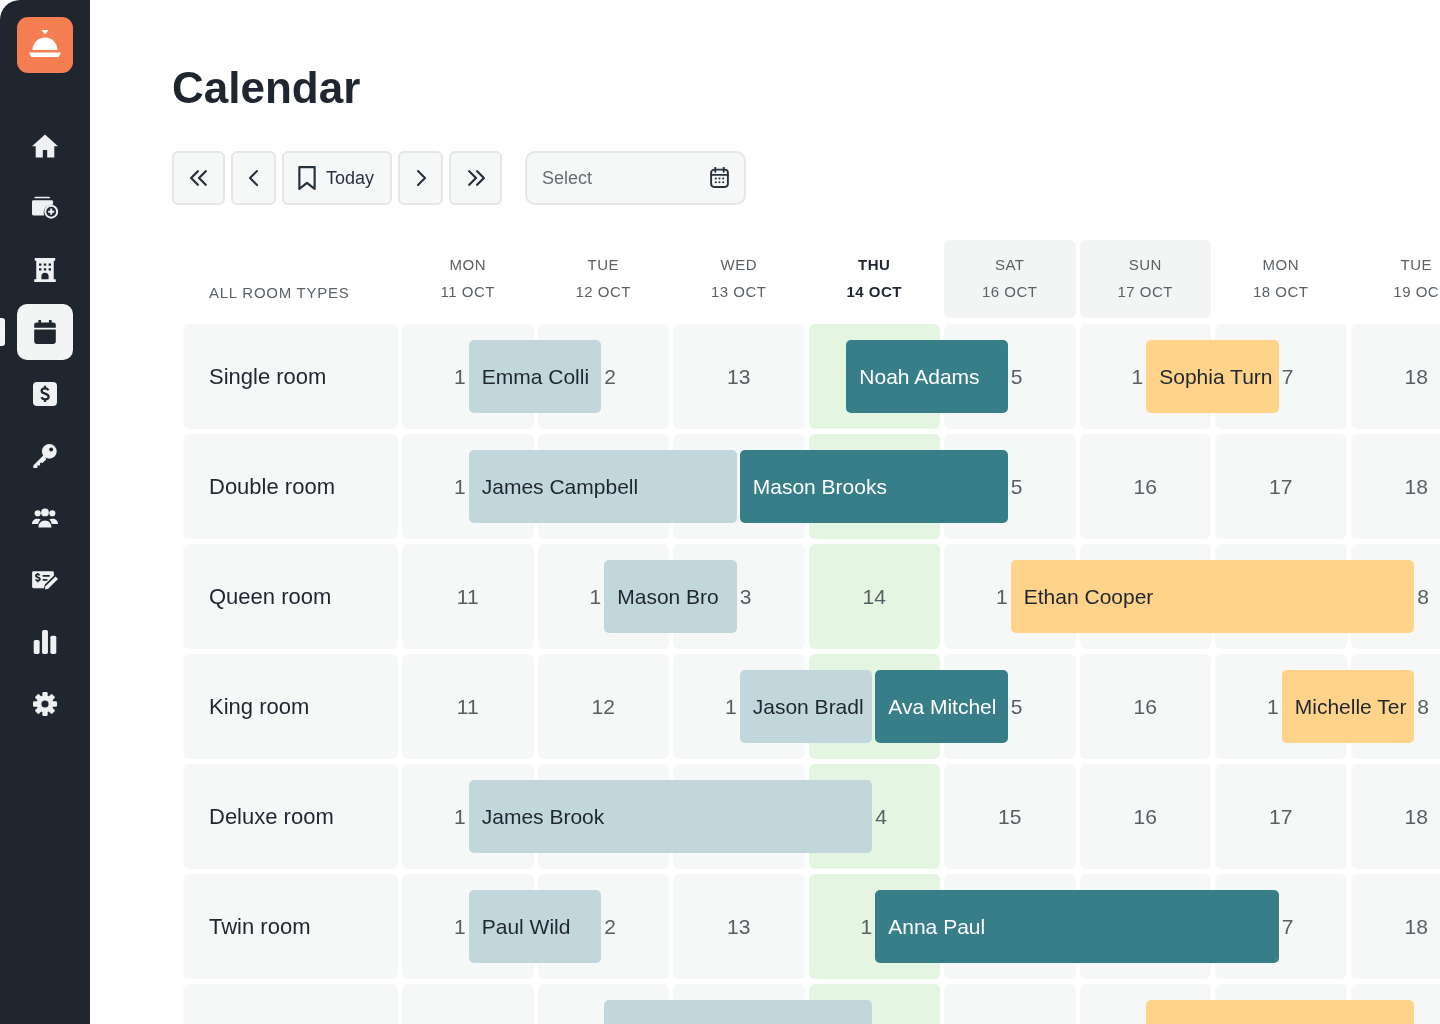  Describe the element at coordinates (266, 88) in the screenshot. I see `page-title: Calendar` at that location.